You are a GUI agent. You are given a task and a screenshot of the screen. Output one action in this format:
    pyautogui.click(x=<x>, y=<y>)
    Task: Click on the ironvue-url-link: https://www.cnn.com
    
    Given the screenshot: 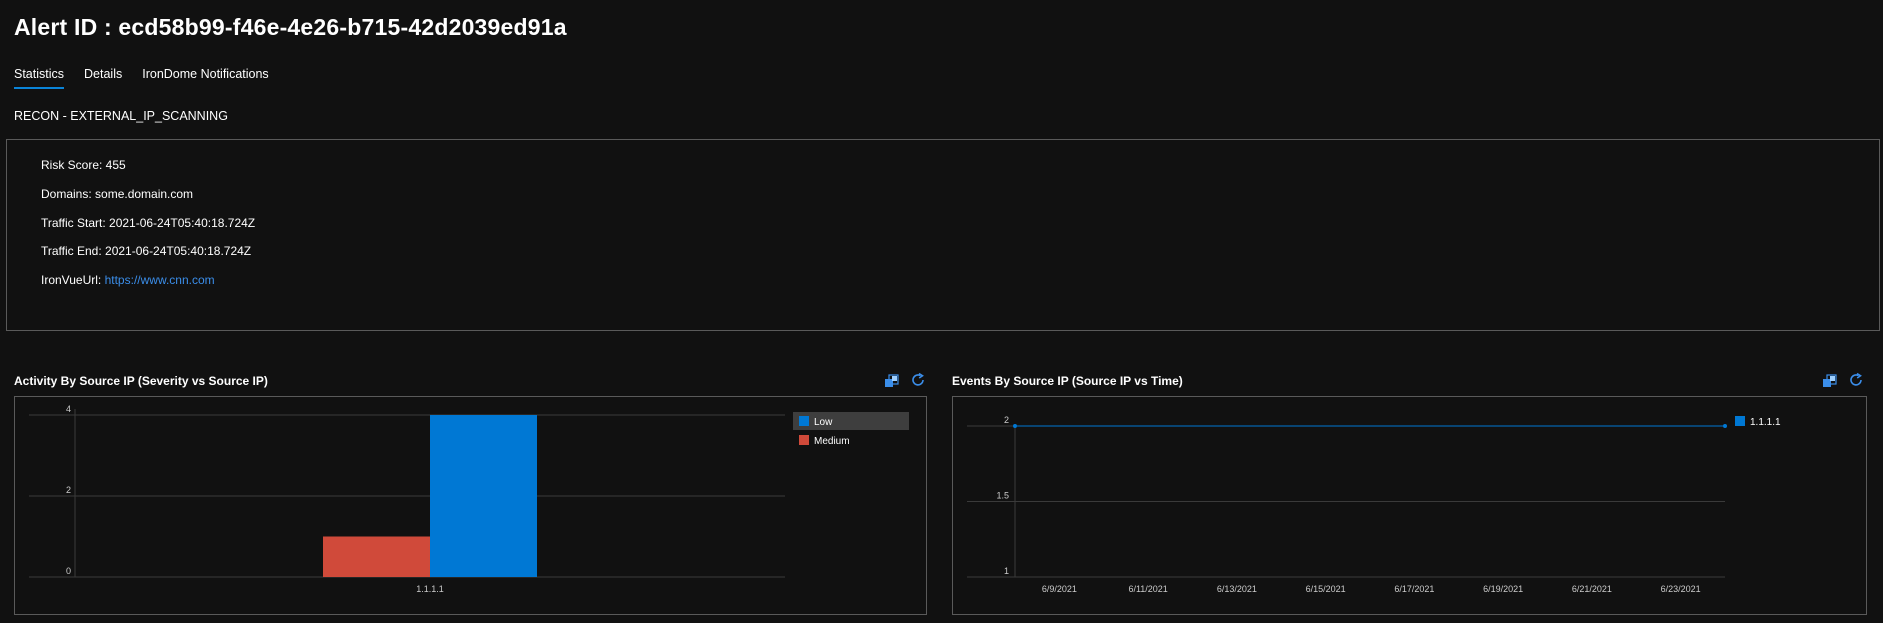 What is the action you would take?
    pyautogui.click(x=160, y=280)
    